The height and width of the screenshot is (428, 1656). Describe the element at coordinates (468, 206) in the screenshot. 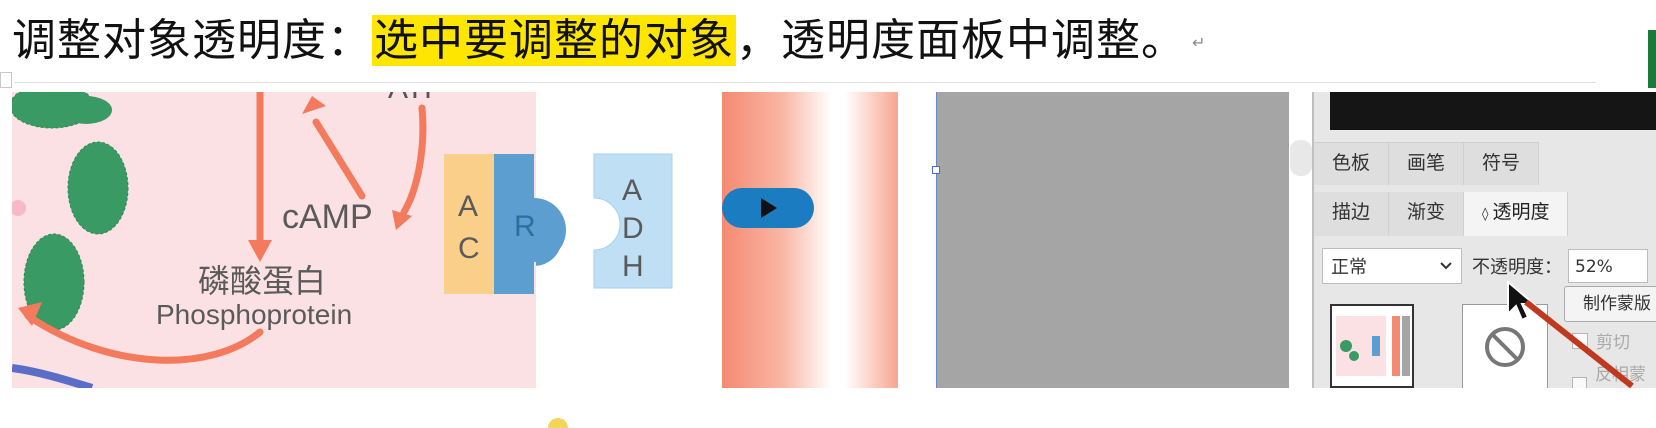

I see `ac-a: A` at that location.